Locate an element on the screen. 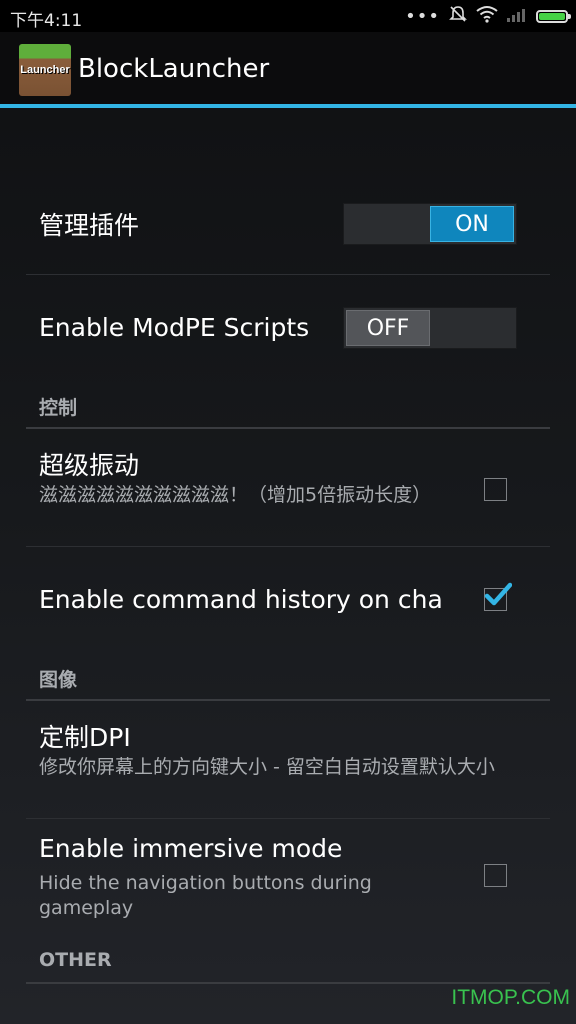  signal-icon is located at coordinates (517, 16).